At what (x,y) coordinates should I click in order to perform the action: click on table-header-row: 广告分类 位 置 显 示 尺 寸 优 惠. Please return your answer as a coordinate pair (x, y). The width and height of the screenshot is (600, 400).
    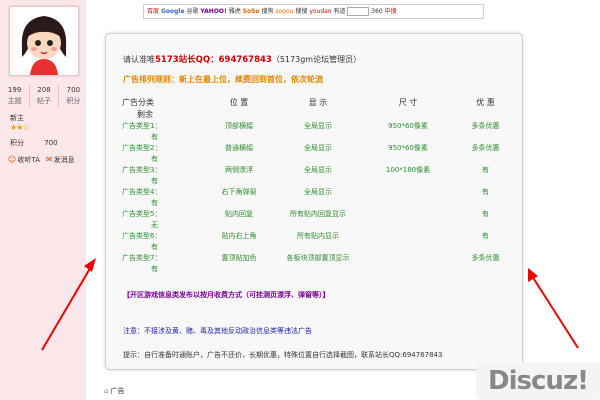
    Looking at the image, I should click on (319, 102).